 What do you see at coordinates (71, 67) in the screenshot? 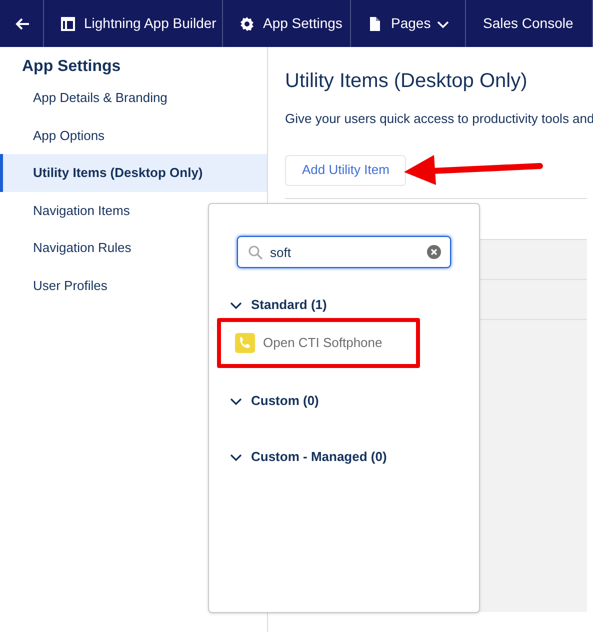
I see `sidebar-title: App Settings` at bounding box center [71, 67].